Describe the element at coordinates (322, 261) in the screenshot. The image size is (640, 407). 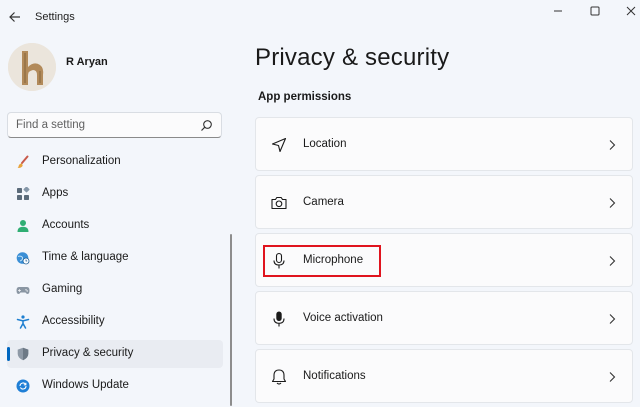
I see `highlight-annotation-box` at that location.